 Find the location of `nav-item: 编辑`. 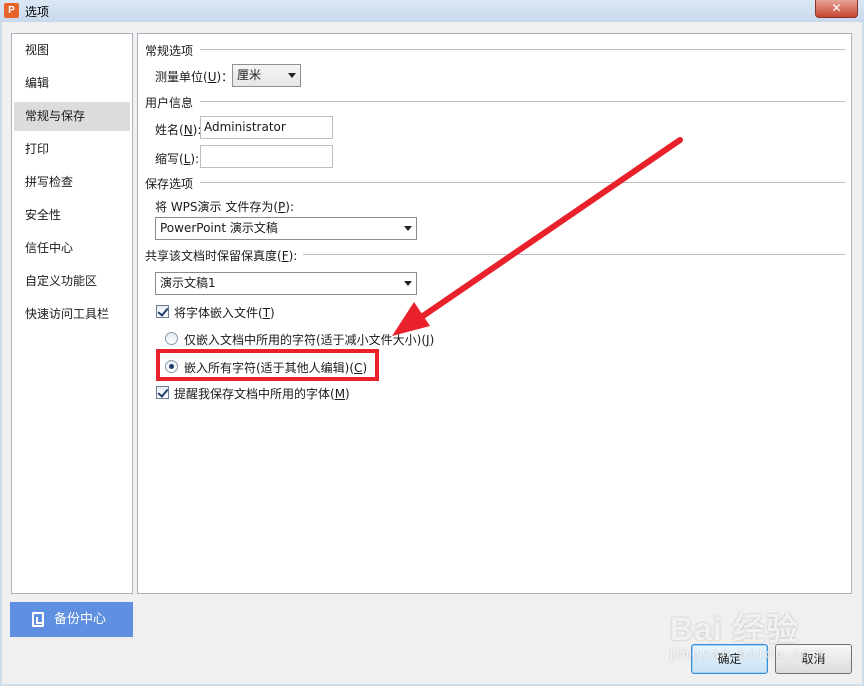

nav-item: 编辑 is located at coordinates (72, 83).